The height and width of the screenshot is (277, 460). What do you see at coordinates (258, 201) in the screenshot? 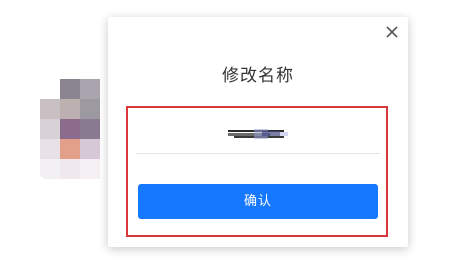
I see `confirm-button: 确认` at bounding box center [258, 201].